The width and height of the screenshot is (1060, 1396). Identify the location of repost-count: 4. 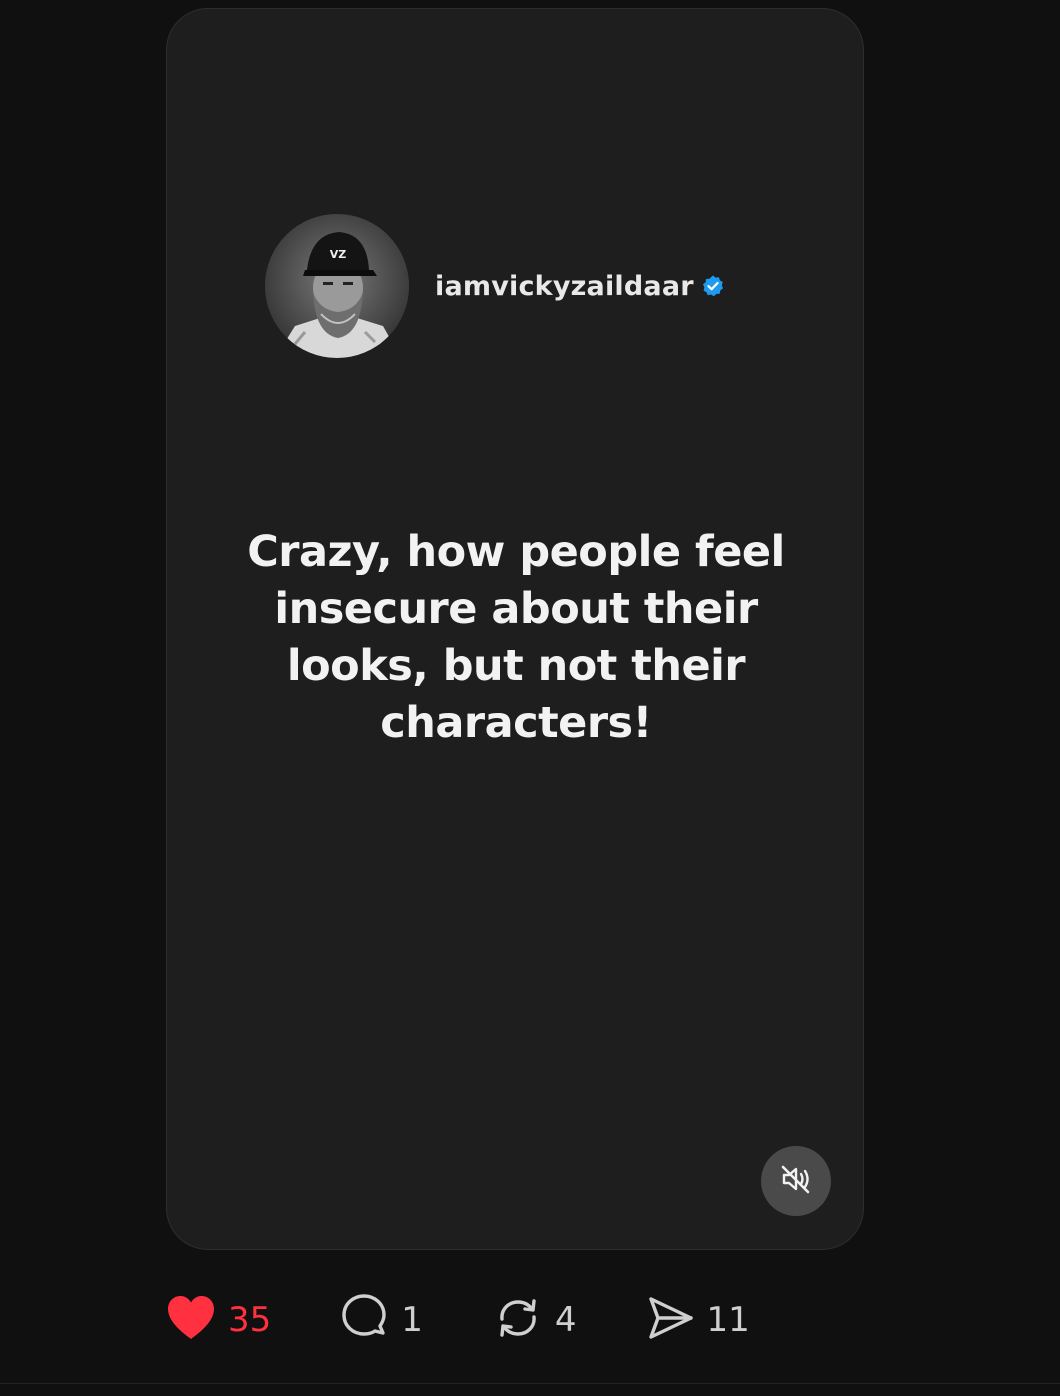
(565, 1320).